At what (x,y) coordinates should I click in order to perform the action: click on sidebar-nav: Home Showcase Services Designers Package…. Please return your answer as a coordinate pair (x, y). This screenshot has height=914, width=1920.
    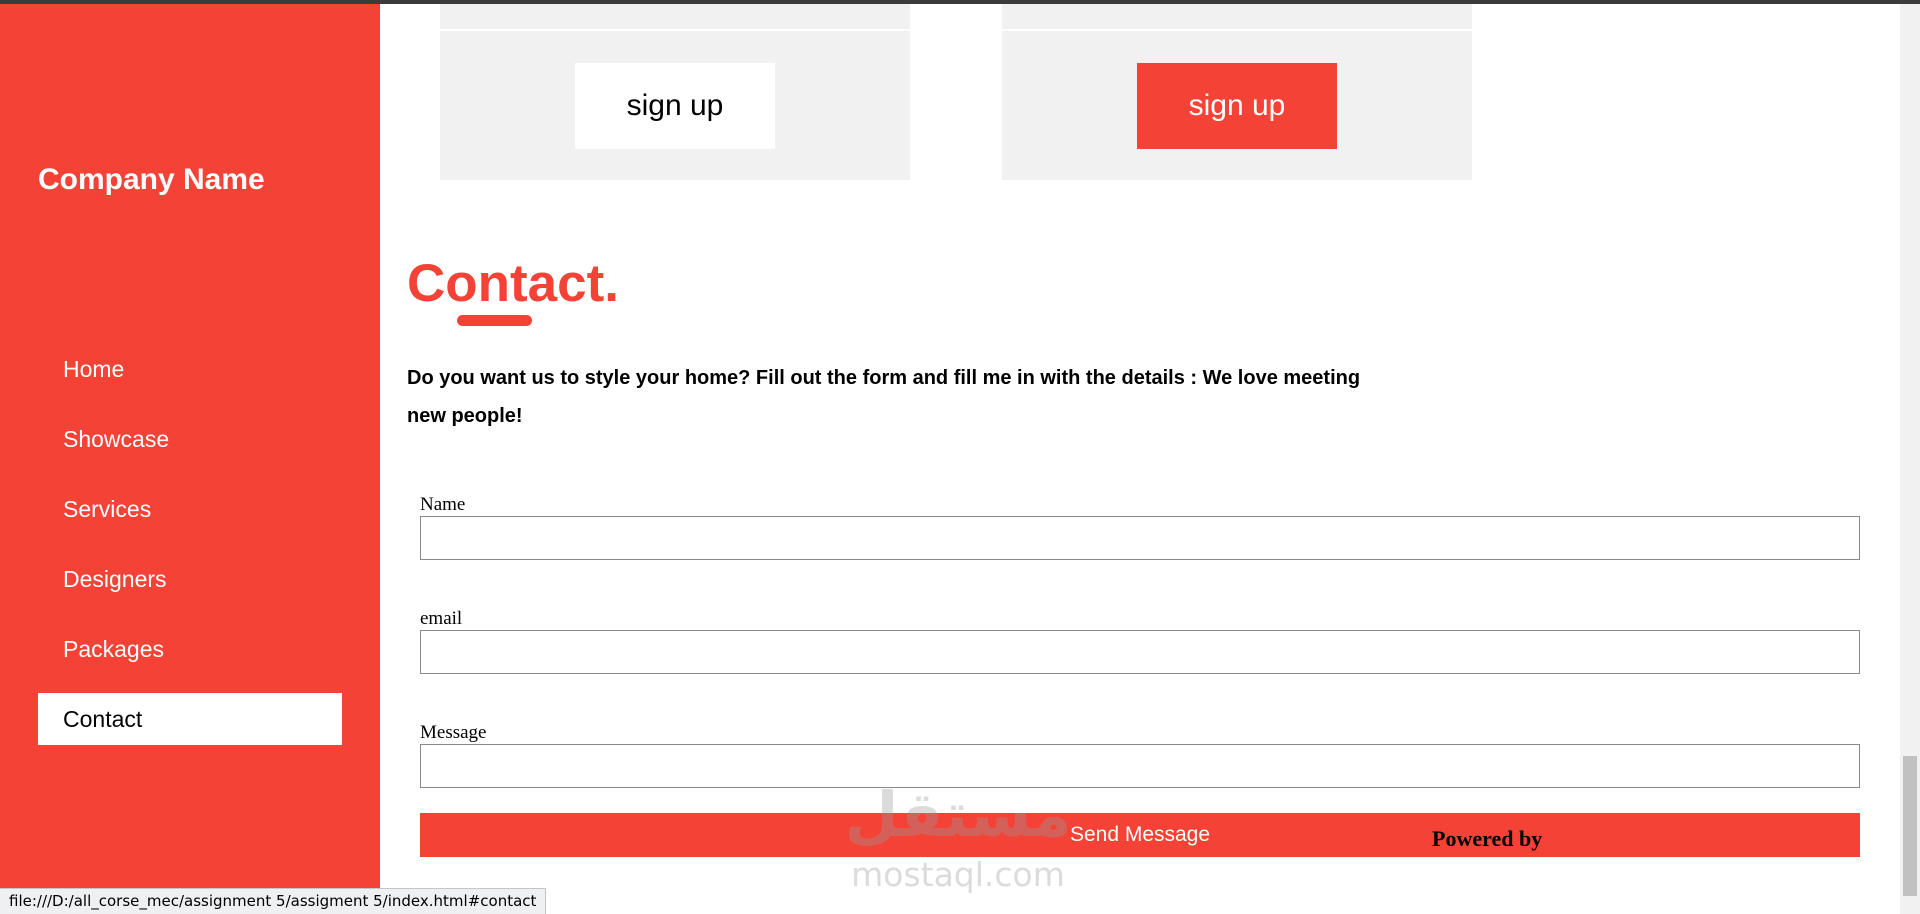
    Looking at the image, I should click on (190, 553).